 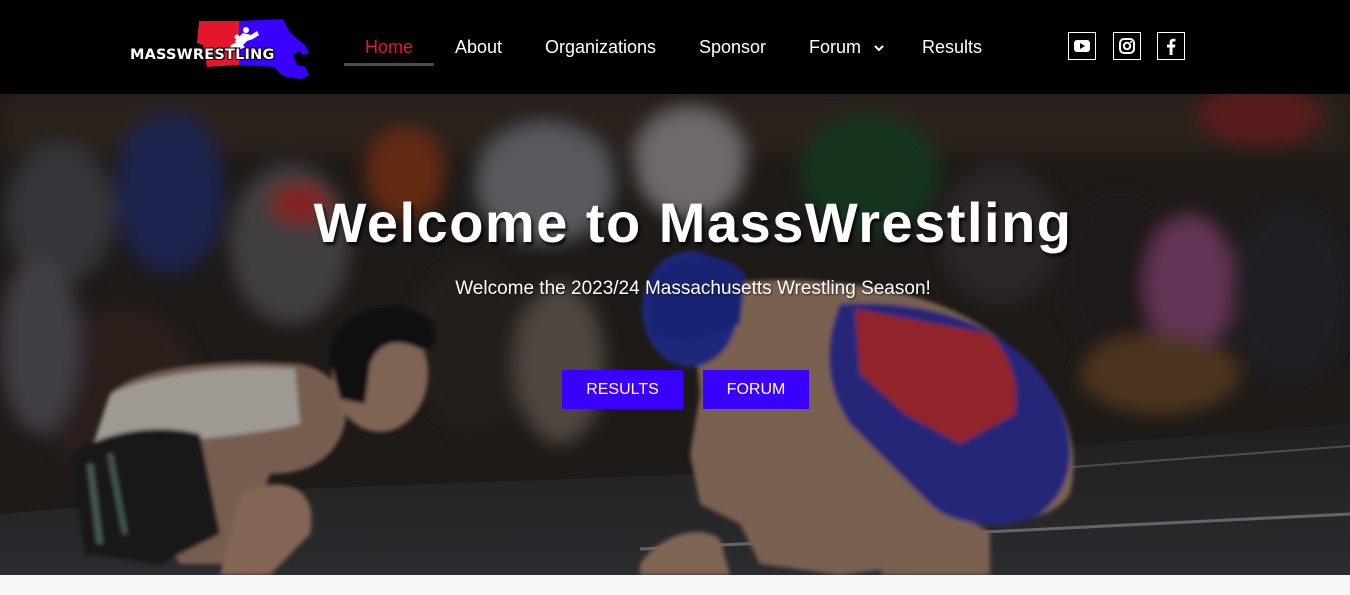 What do you see at coordinates (622, 389) in the screenshot?
I see `results-button: RESULTS` at bounding box center [622, 389].